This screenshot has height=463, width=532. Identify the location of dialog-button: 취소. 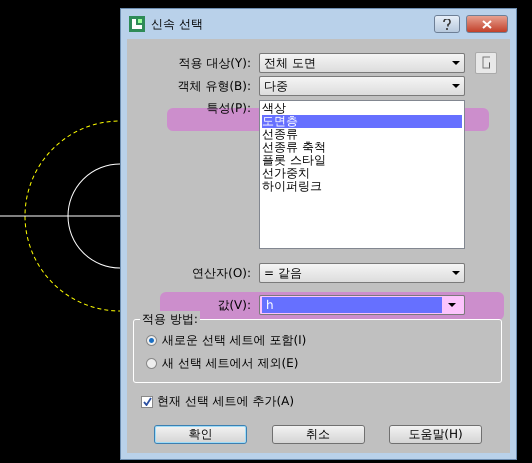
(318, 434).